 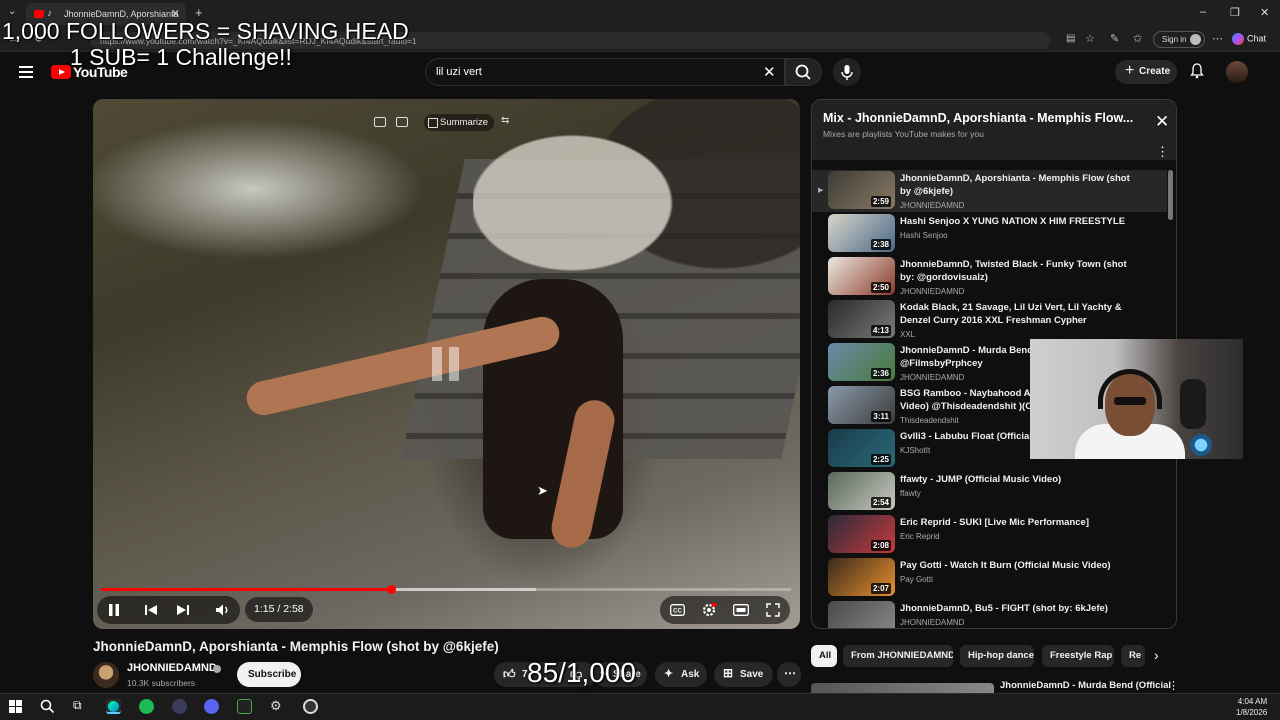 I want to click on spotify-icon, so click(x=146, y=706).